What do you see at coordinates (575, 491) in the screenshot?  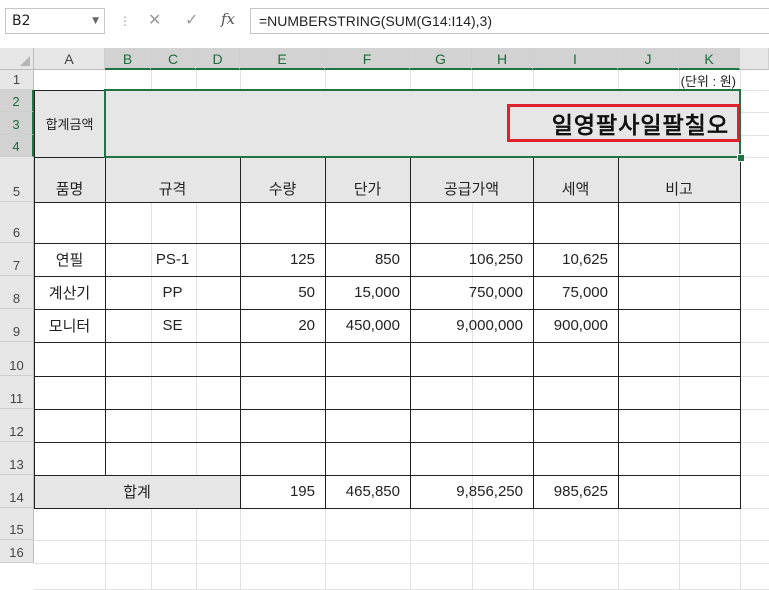 I see `total-tax: 985,625` at bounding box center [575, 491].